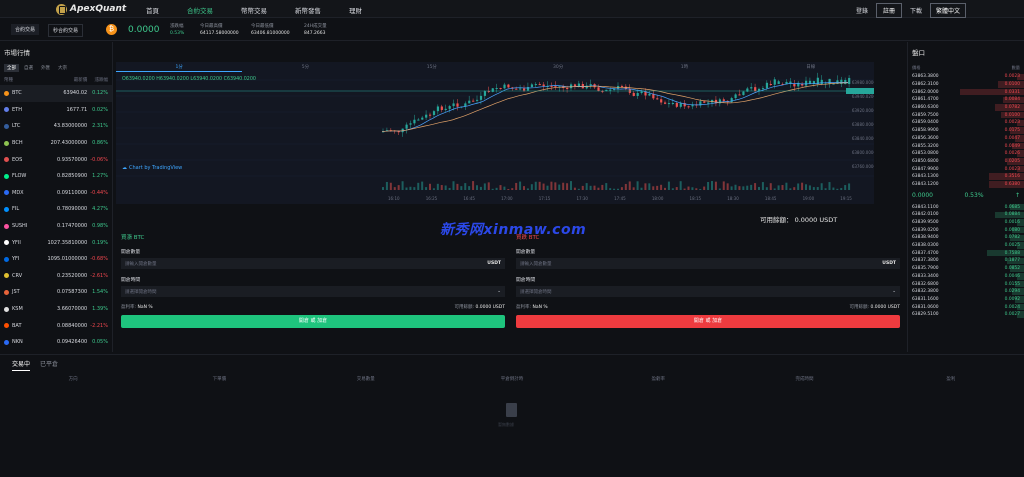 Image resolution: width=1024 pixels, height=477 pixels. Describe the element at coordinates (56, 93) in the screenshot. I see `market-row: BTC 63940.02 0.12%` at that location.